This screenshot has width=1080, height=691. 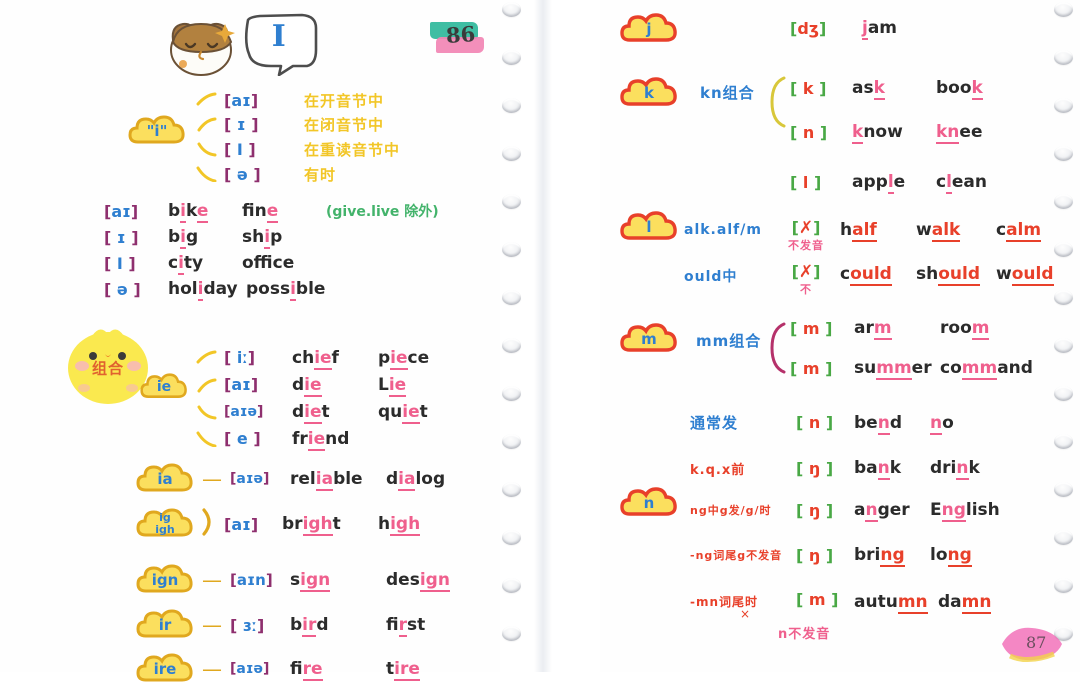 I want to click on m-rule-row: [ m ] summer command, so click(x=911, y=369).